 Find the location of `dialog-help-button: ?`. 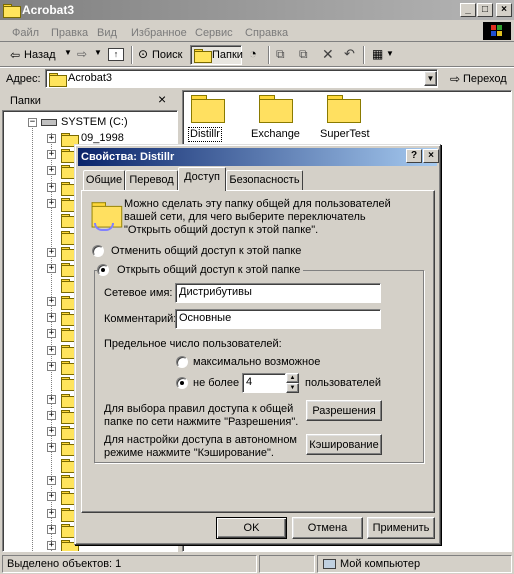

dialog-help-button: ? is located at coordinates (414, 156).